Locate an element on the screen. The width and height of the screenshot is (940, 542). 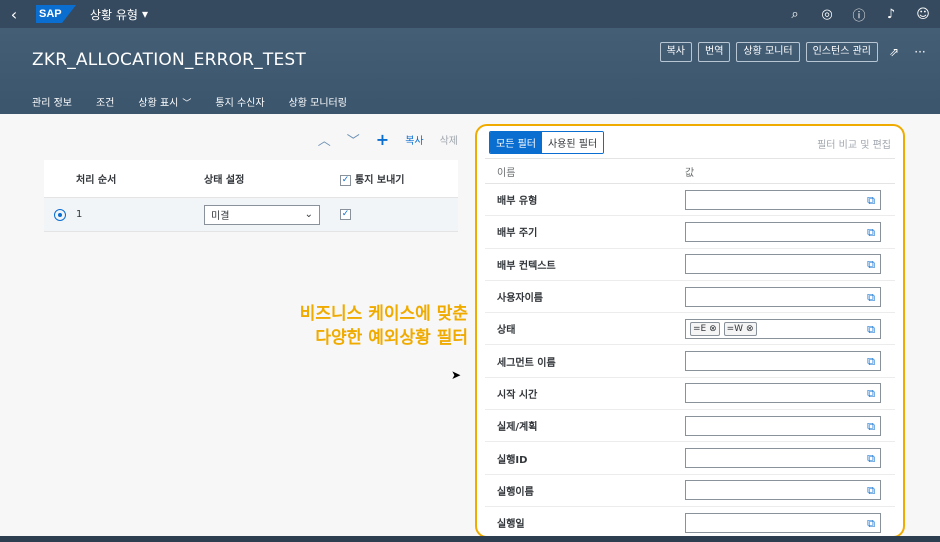
all-filters-button: 모든 필터 is located at coordinates (516, 142).